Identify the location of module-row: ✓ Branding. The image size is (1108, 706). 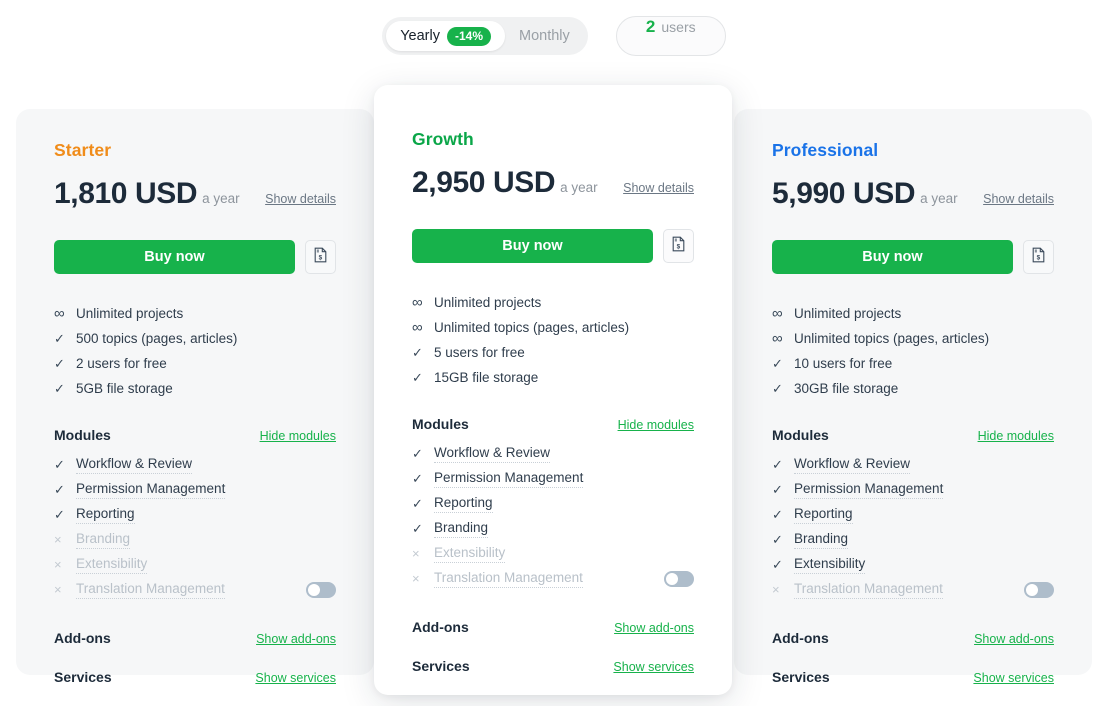
(553, 528).